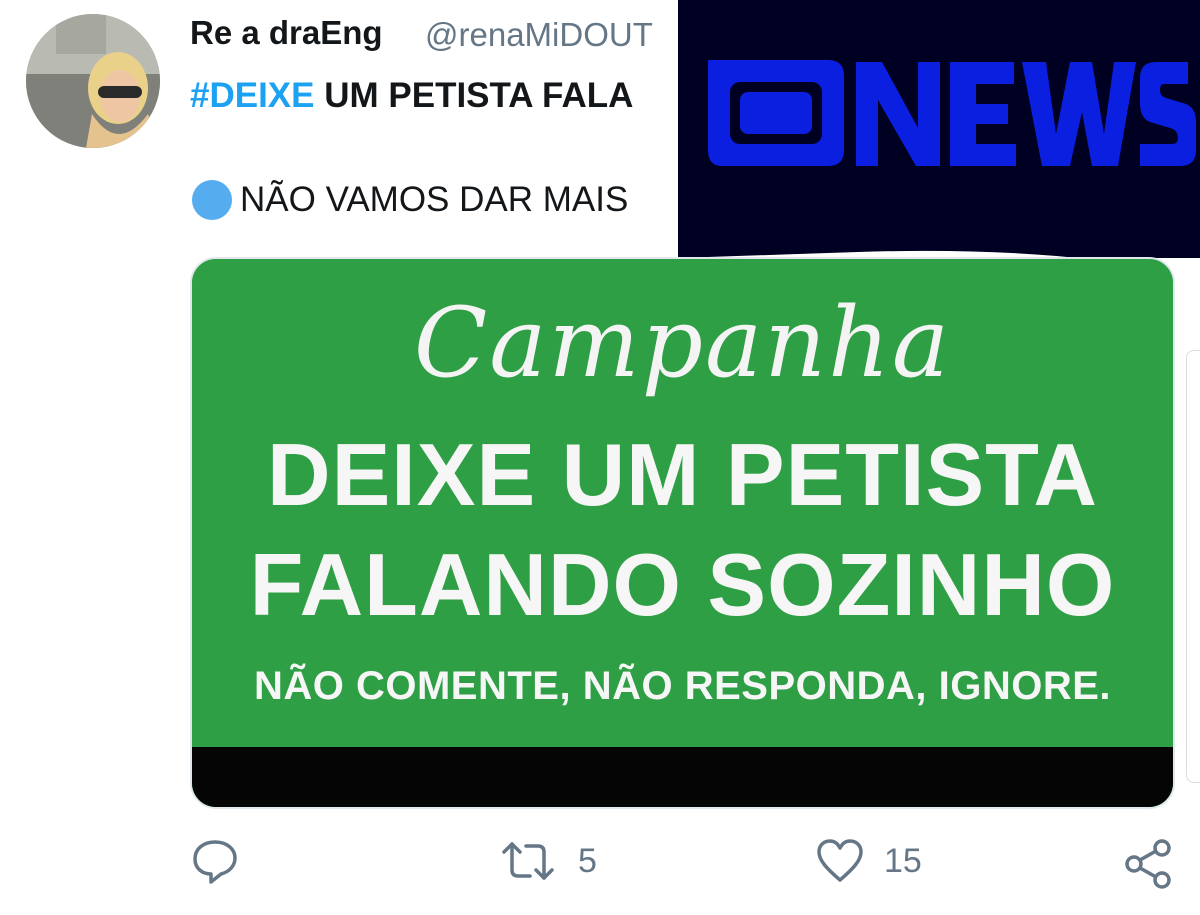 This screenshot has height=915, width=1200. Describe the element at coordinates (840, 860) in the screenshot. I see `heart-icon` at that location.